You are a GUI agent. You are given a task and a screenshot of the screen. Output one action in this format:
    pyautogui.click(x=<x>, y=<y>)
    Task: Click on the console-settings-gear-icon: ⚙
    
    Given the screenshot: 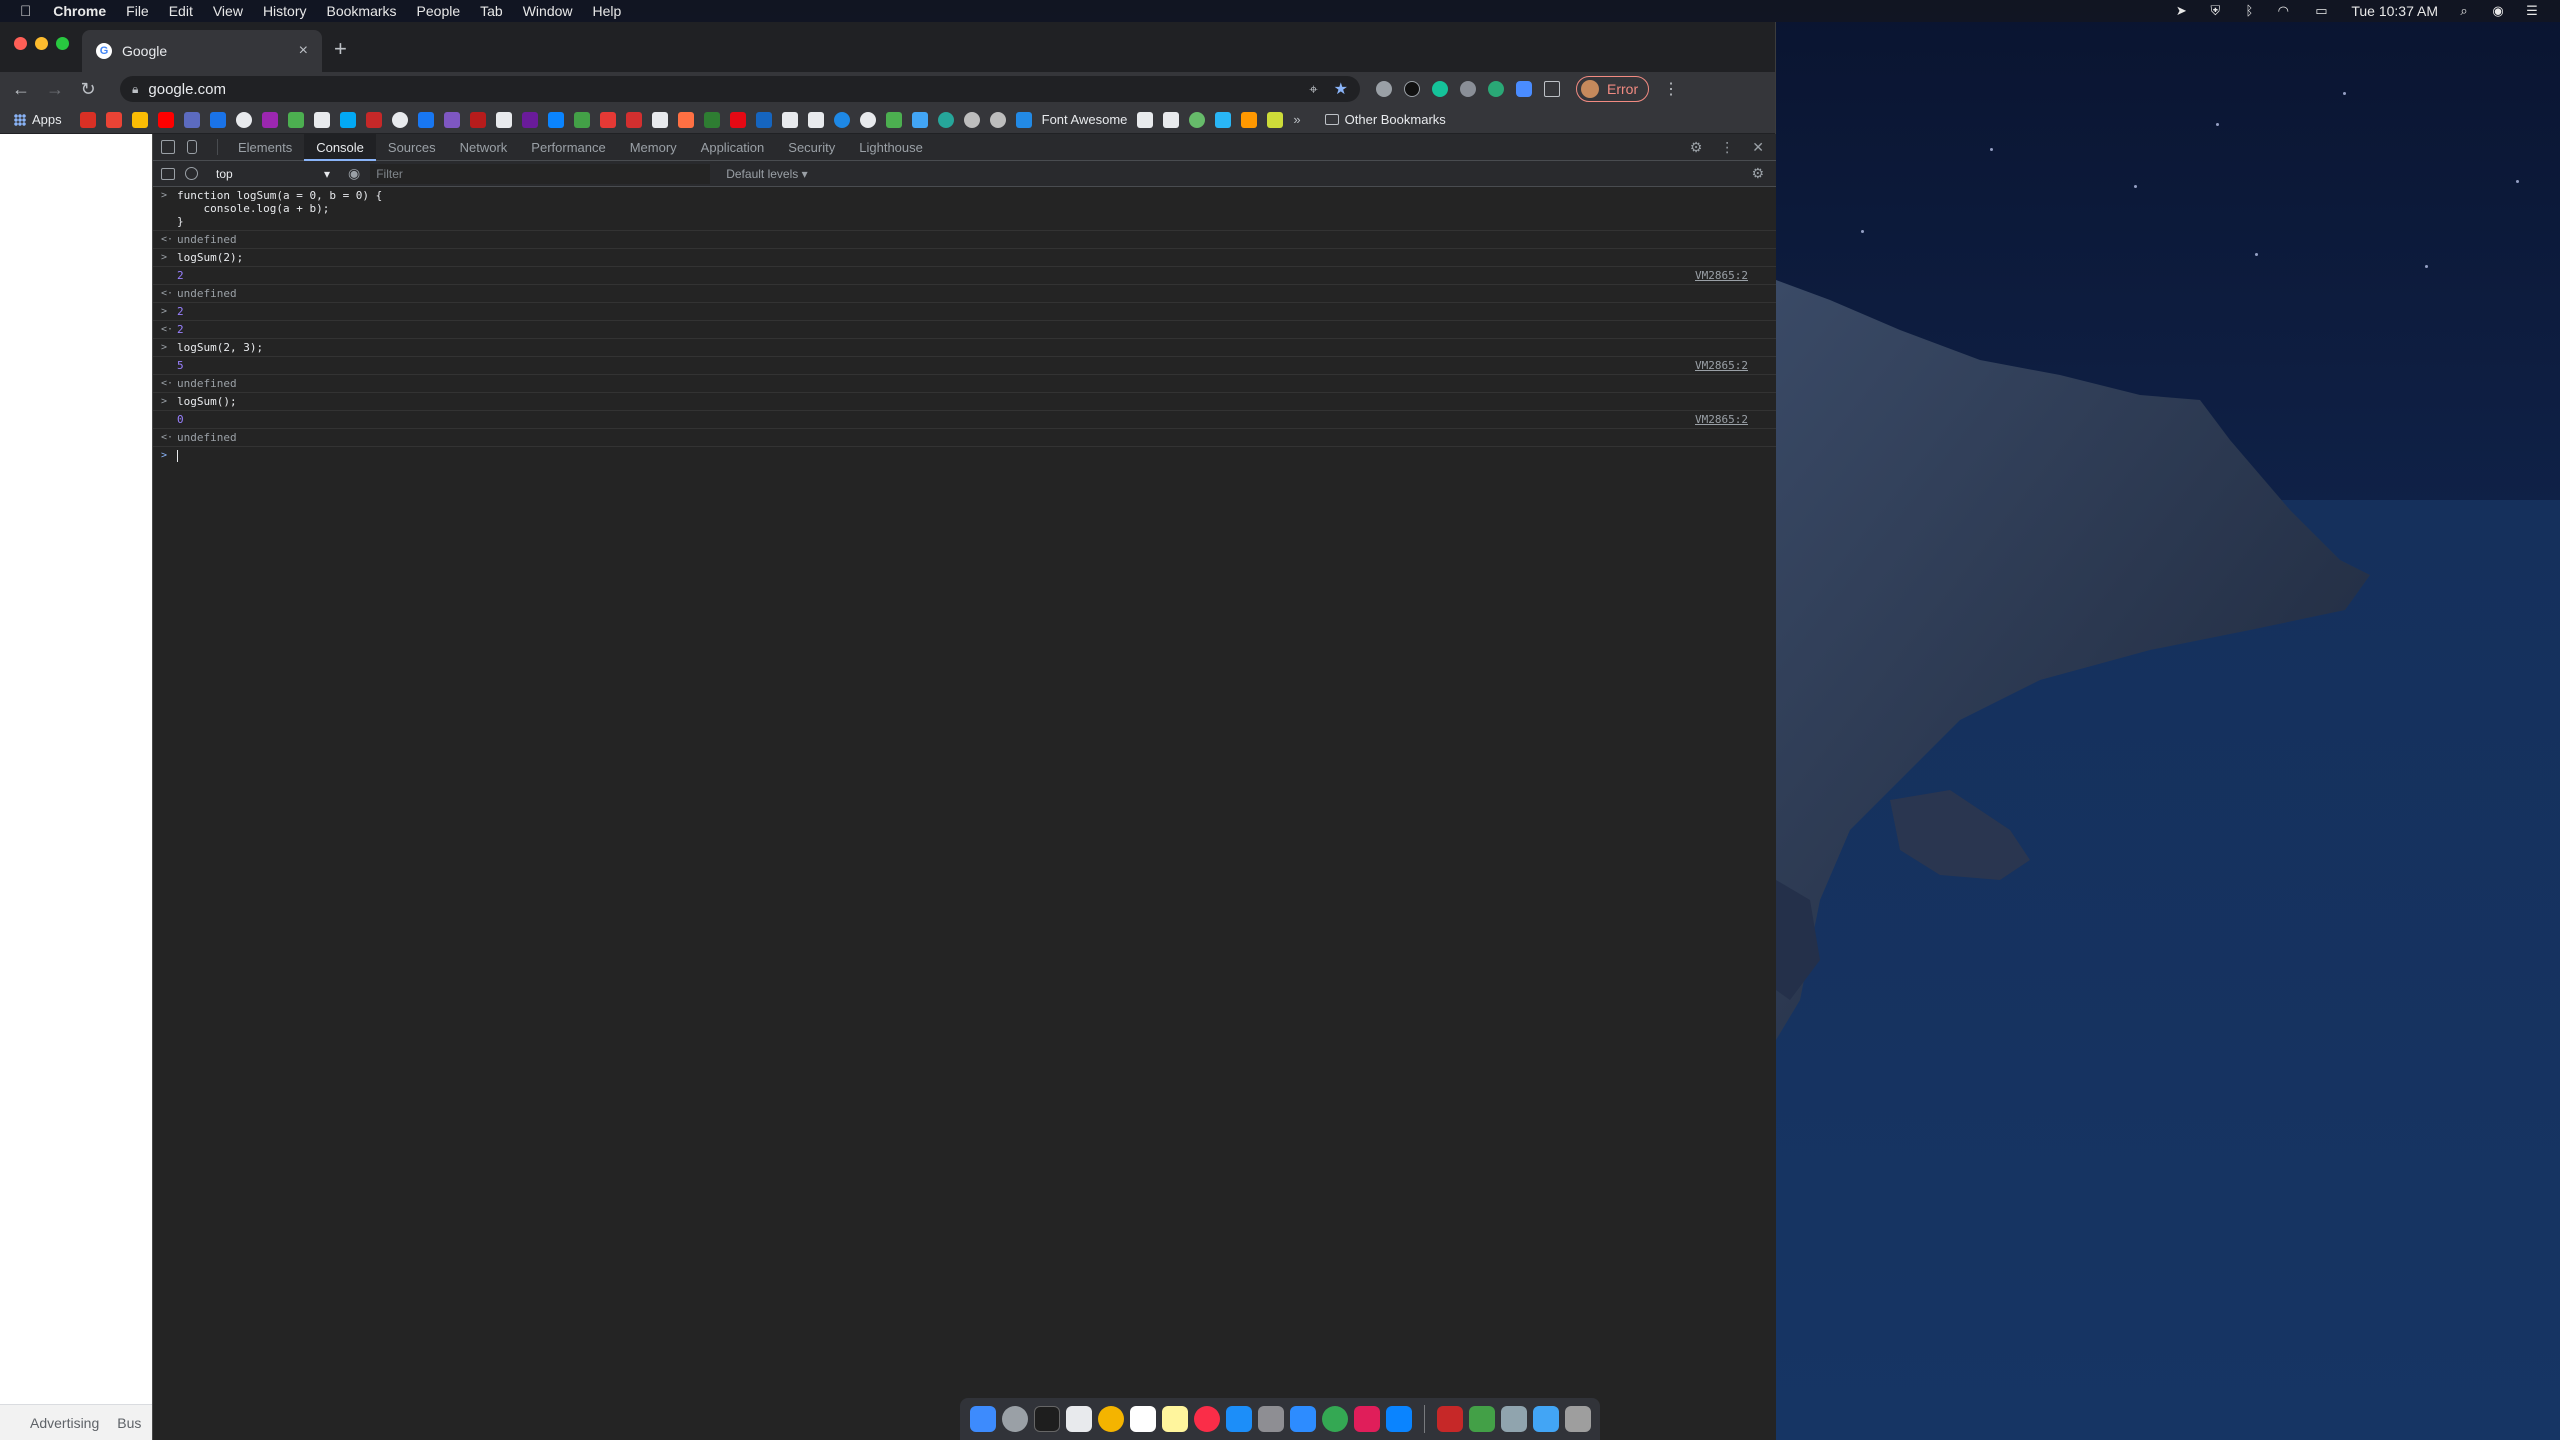 What is the action you would take?
    pyautogui.click(x=1757, y=173)
    